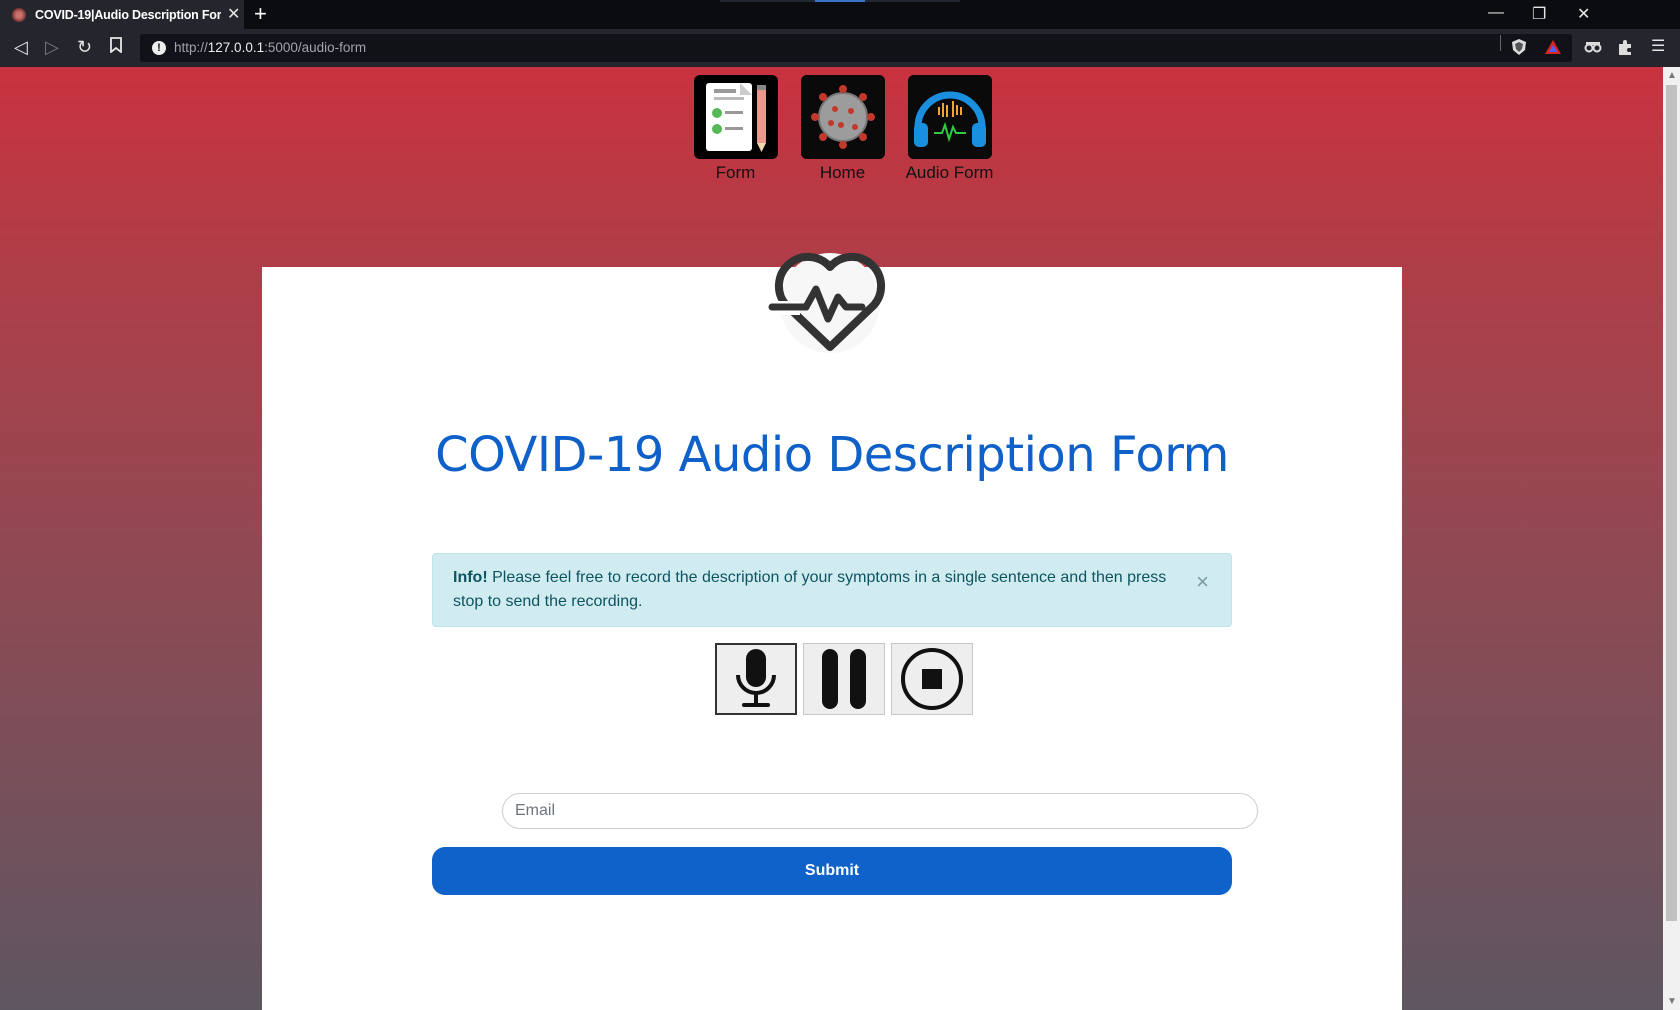  Describe the element at coordinates (1593, 47) in the screenshot. I see `extension-glasses-icon` at that location.